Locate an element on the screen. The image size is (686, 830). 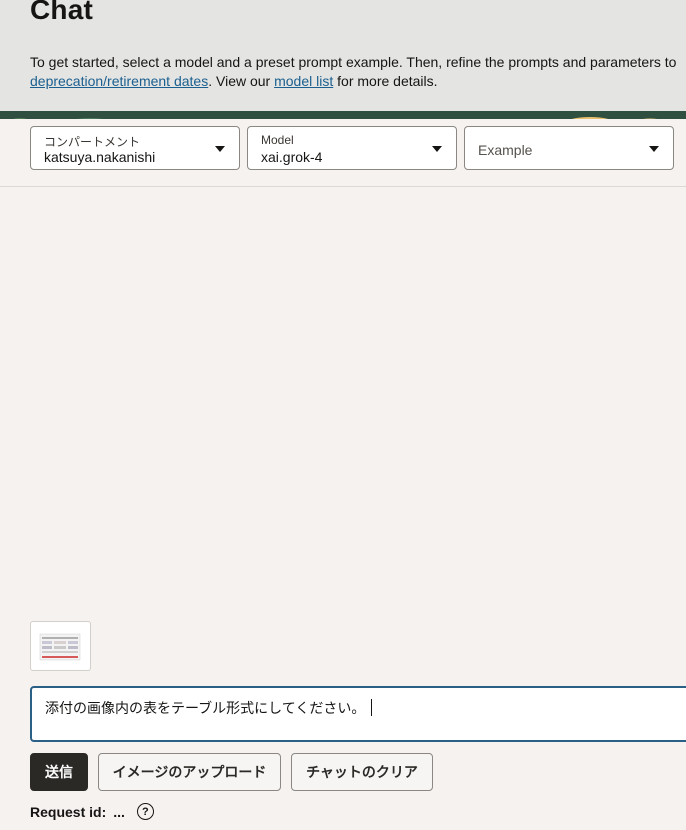
upload-image-button: イメージのアップロード is located at coordinates (189, 772).